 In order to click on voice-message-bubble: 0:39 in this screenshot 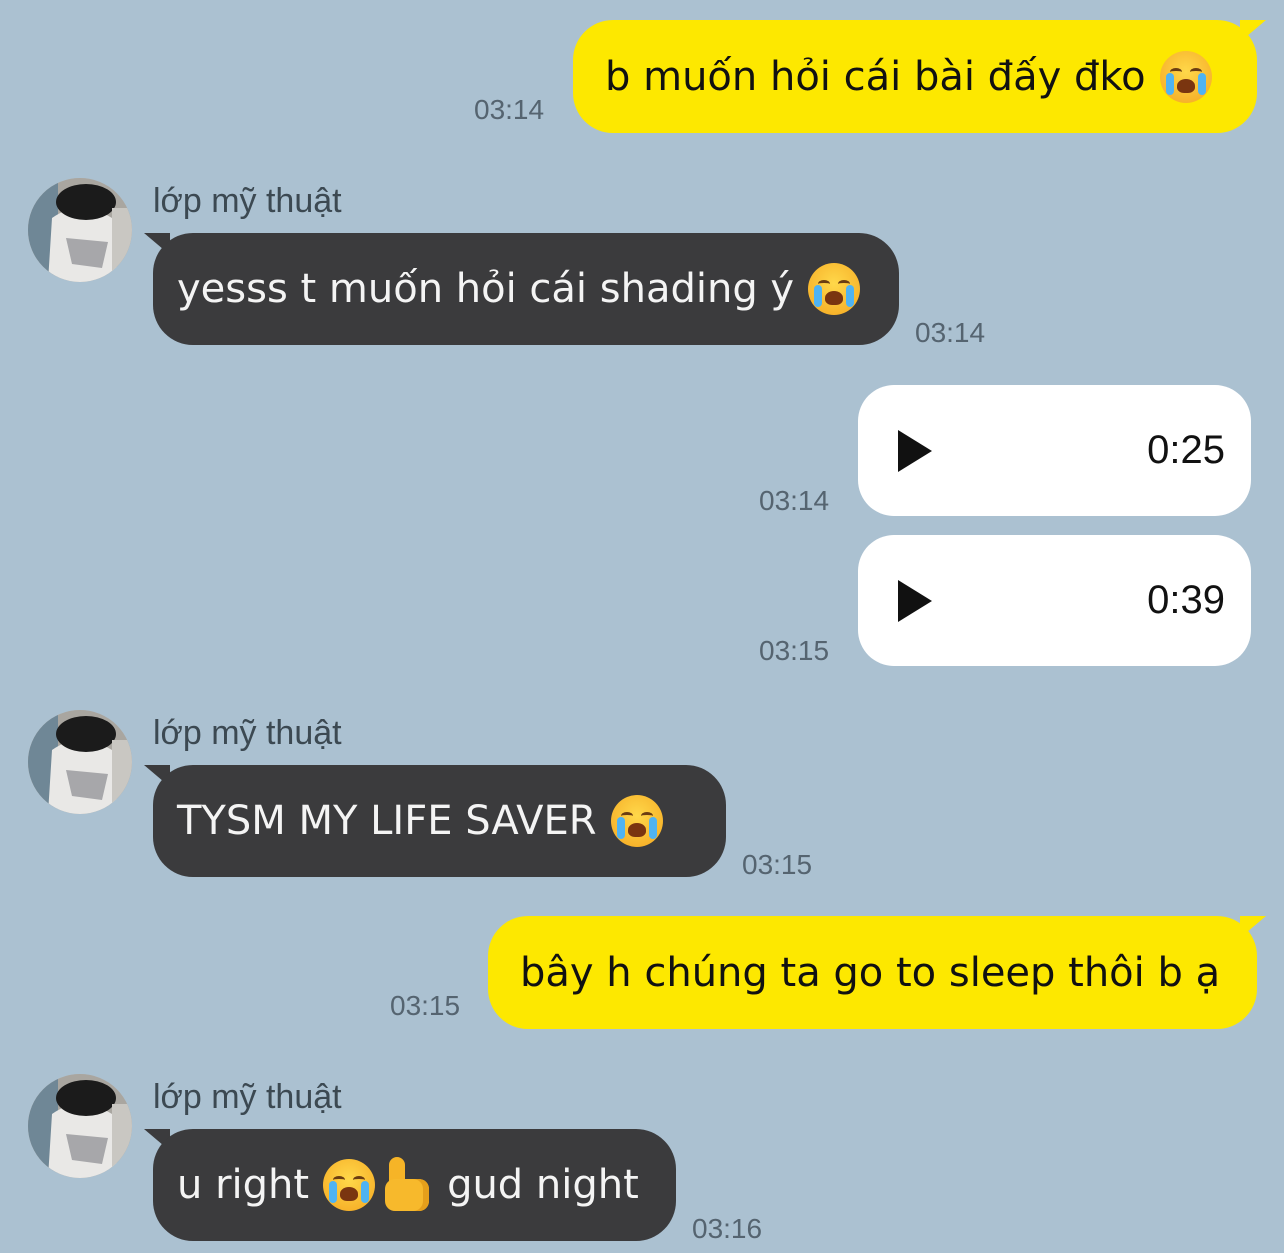, I will do `click(1054, 600)`.